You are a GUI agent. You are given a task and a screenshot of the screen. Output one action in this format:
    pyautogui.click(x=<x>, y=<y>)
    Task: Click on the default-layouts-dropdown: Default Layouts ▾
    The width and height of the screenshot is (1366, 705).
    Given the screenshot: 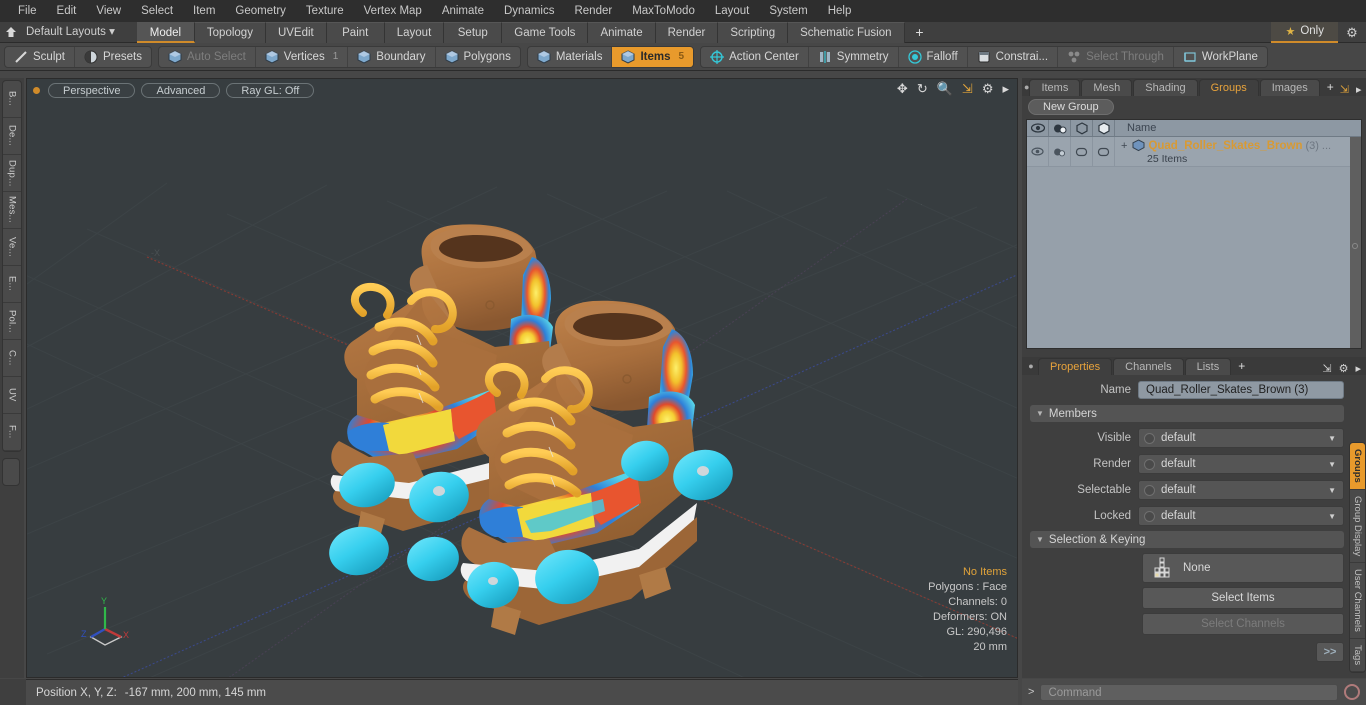 What is the action you would take?
    pyautogui.click(x=72, y=32)
    